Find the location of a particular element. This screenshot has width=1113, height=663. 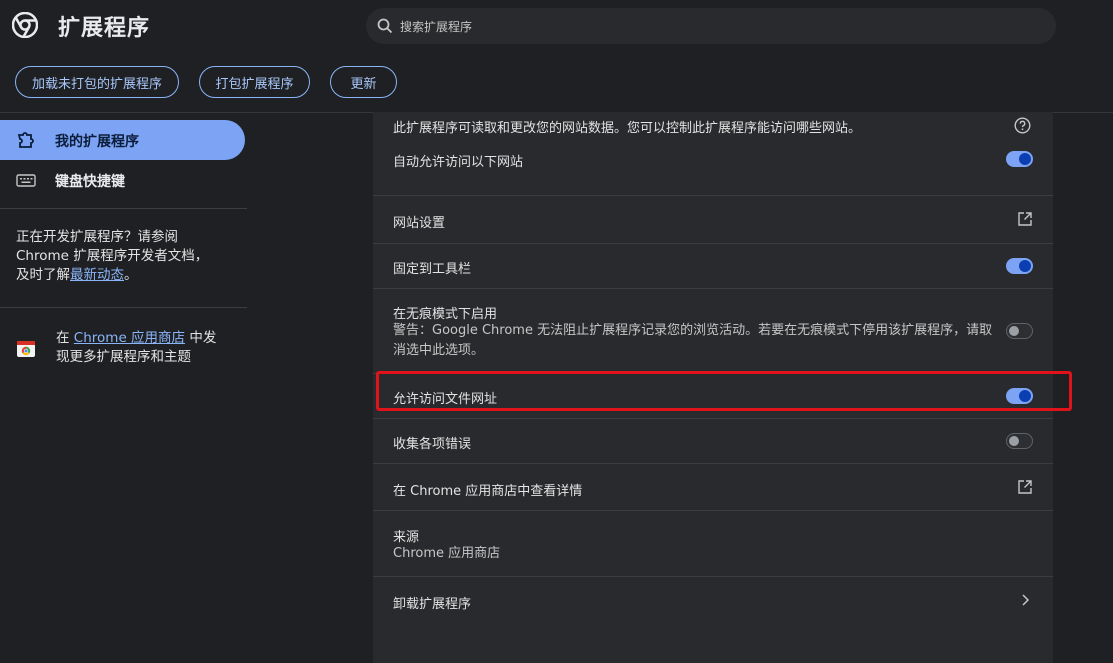

sidebar-item-keyboard-shortcuts: 键盘快捷键 is located at coordinates (122, 180).